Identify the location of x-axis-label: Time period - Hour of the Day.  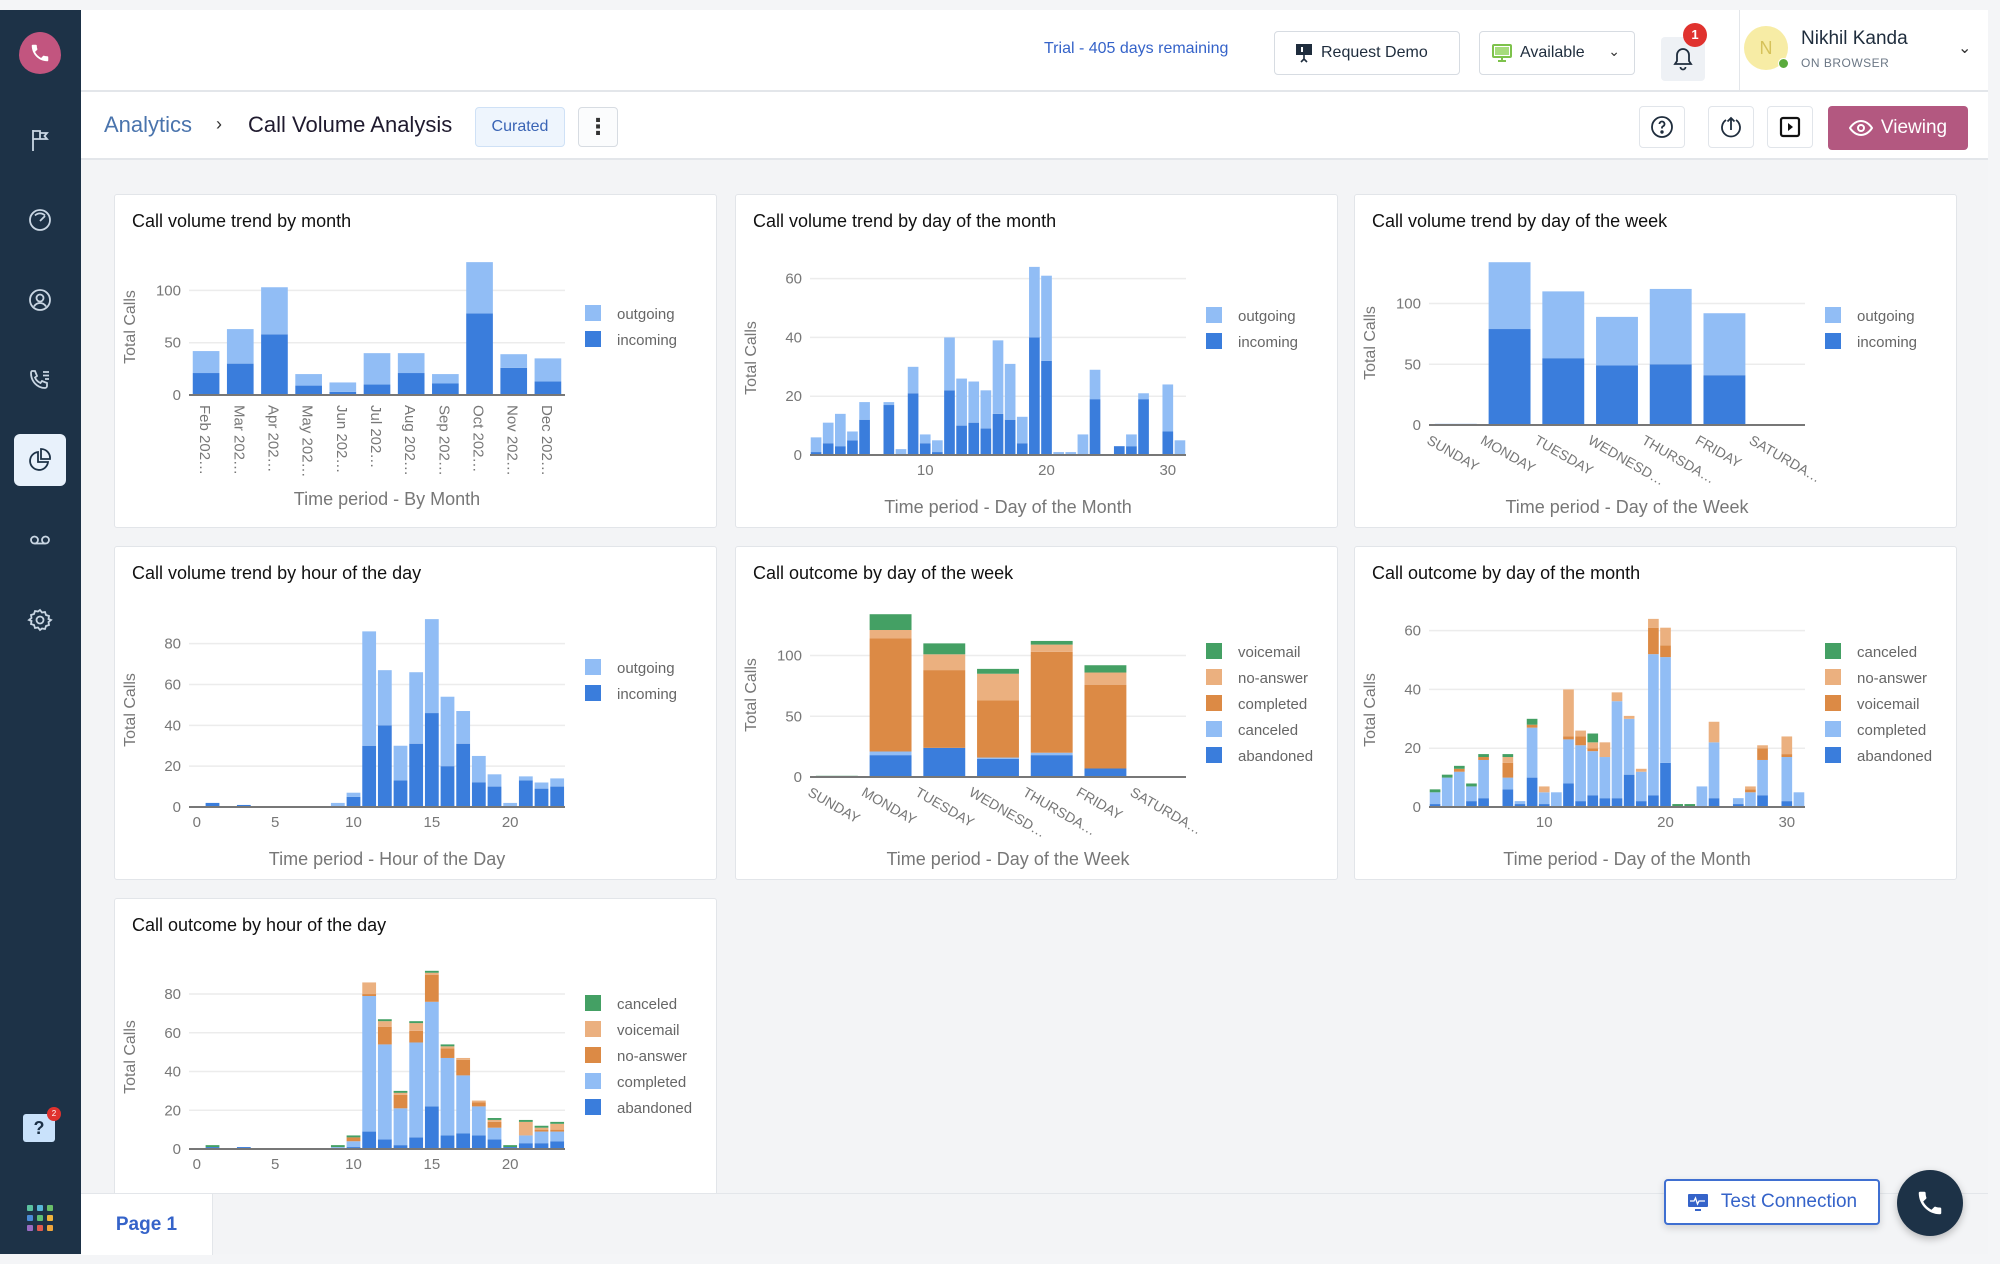
(387, 859).